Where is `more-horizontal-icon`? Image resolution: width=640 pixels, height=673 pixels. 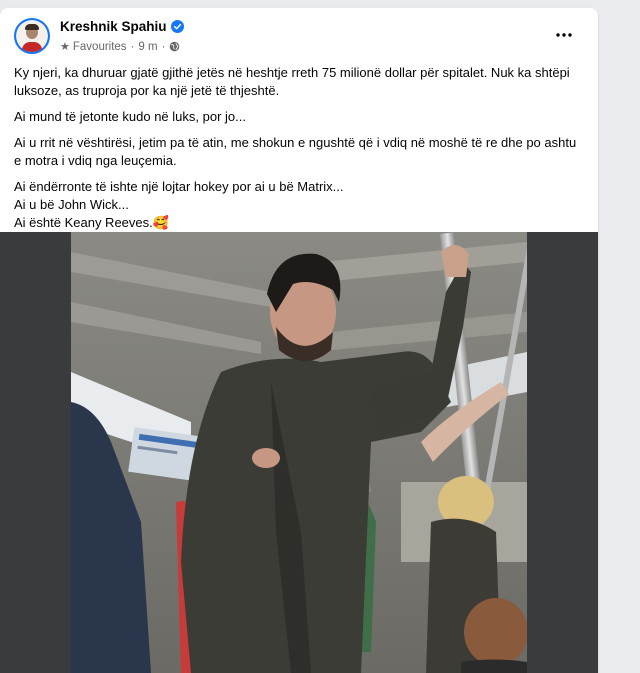 more-horizontal-icon is located at coordinates (564, 35).